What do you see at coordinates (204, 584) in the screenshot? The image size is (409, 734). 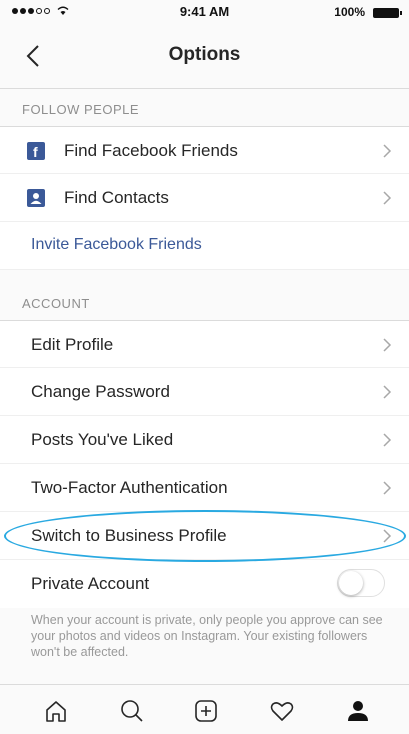 I see `private-account-row: Private Account` at bounding box center [204, 584].